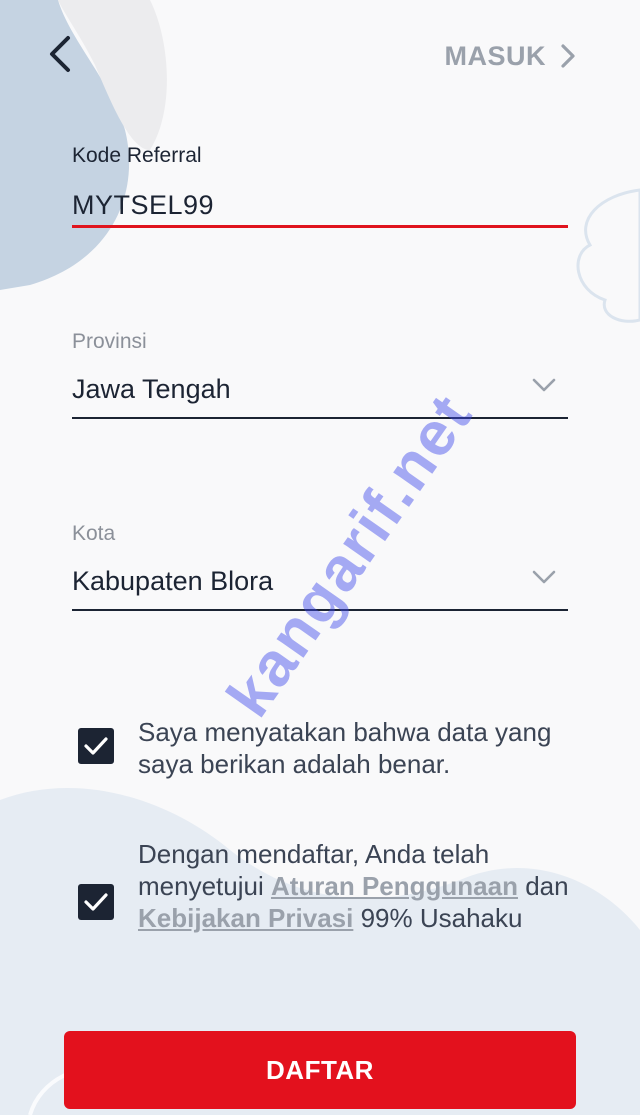 The image size is (640, 1115). I want to click on referral-code-underline, so click(320, 226).